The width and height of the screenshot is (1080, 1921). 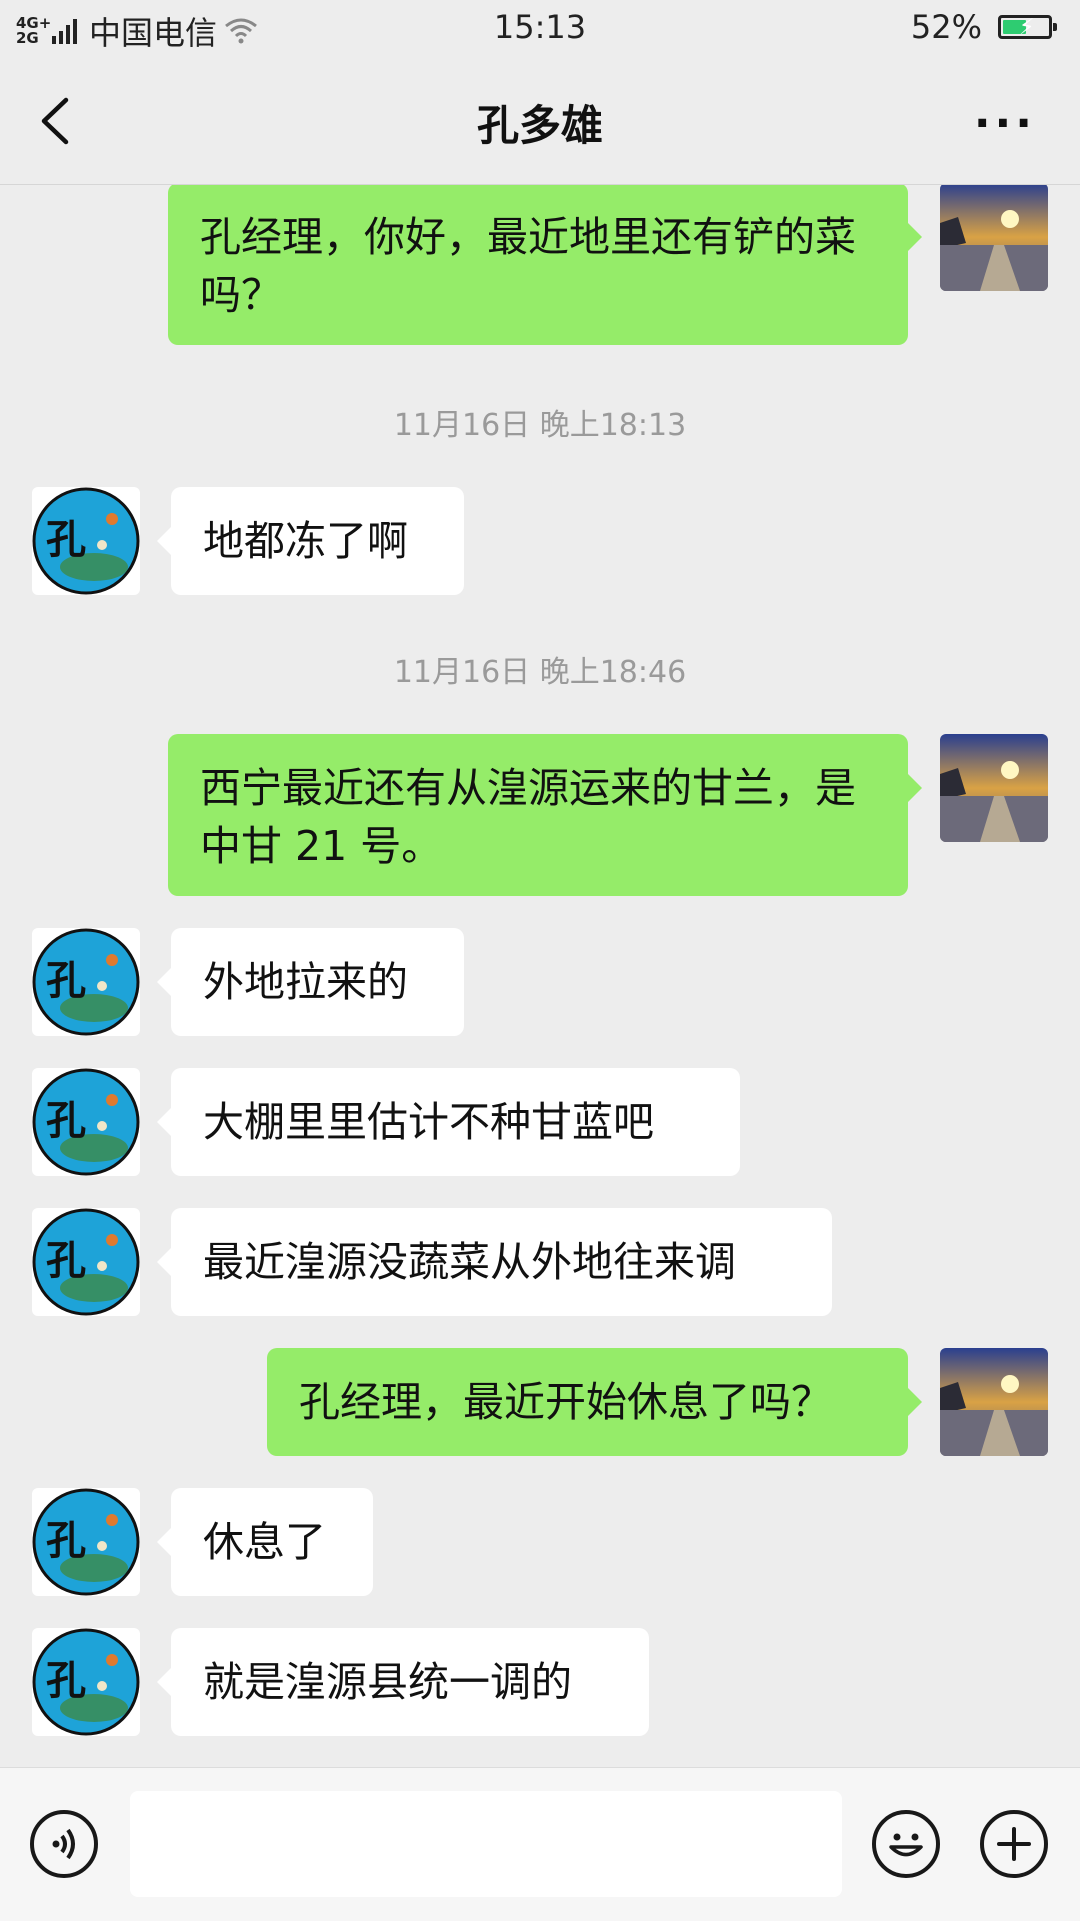 What do you see at coordinates (310, 982) in the screenshot?
I see `message-bubble: 外地拉来的` at bounding box center [310, 982].